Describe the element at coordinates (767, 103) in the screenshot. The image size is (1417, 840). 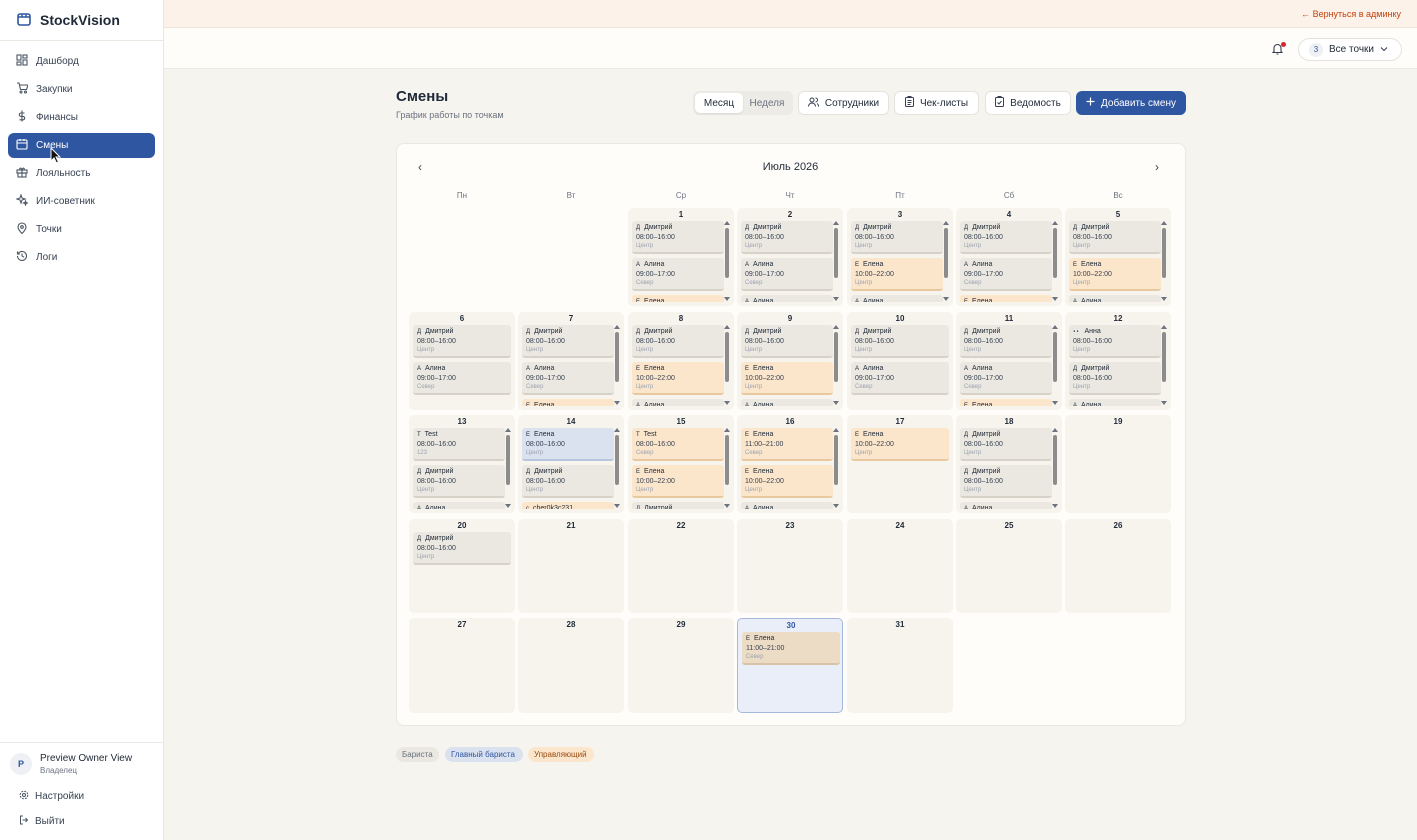
I see `view-week-button: Неделя` at that location.